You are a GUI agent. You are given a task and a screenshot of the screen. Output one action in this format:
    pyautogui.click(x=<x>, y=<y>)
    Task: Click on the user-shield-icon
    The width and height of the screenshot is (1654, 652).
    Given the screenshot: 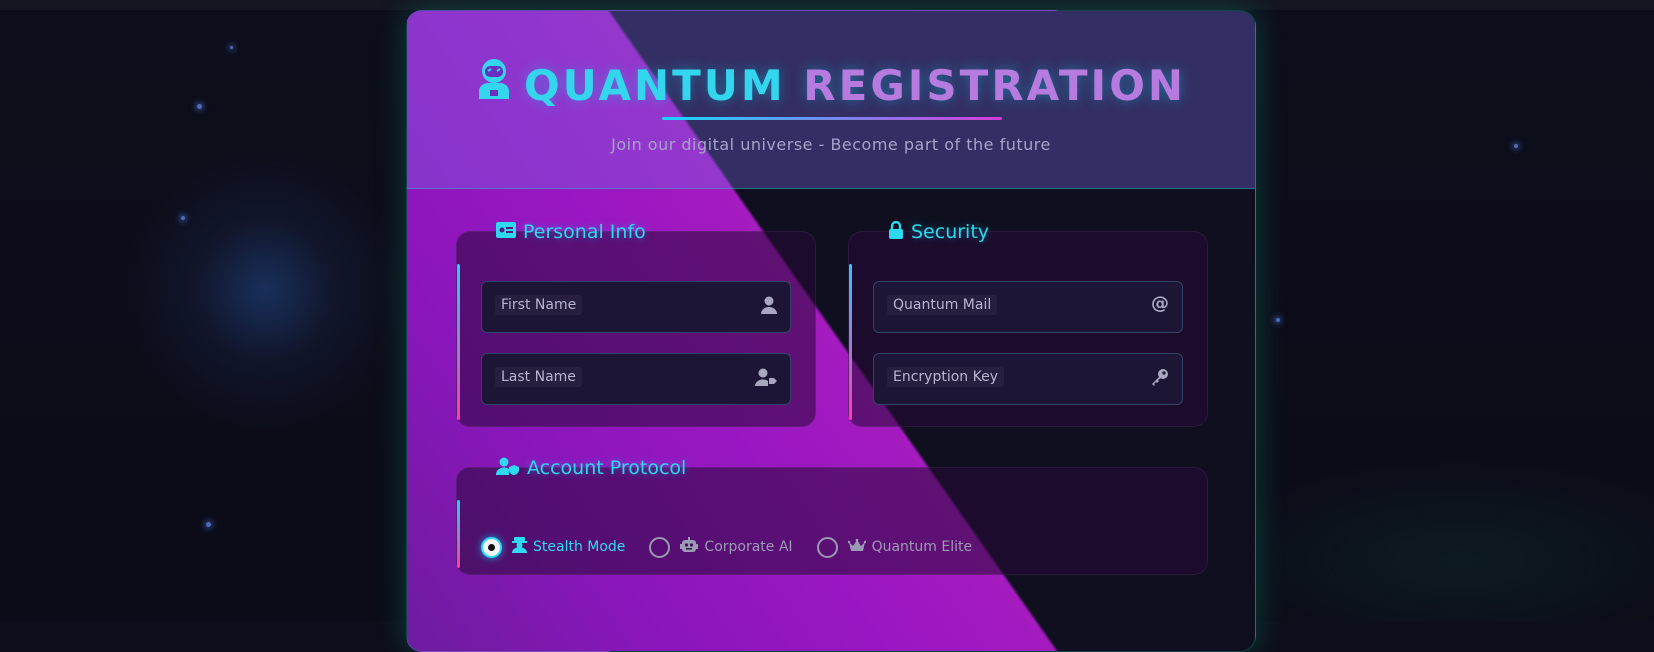 What is the action you would take?
    pyautogui.click(x=507, y=468)
    